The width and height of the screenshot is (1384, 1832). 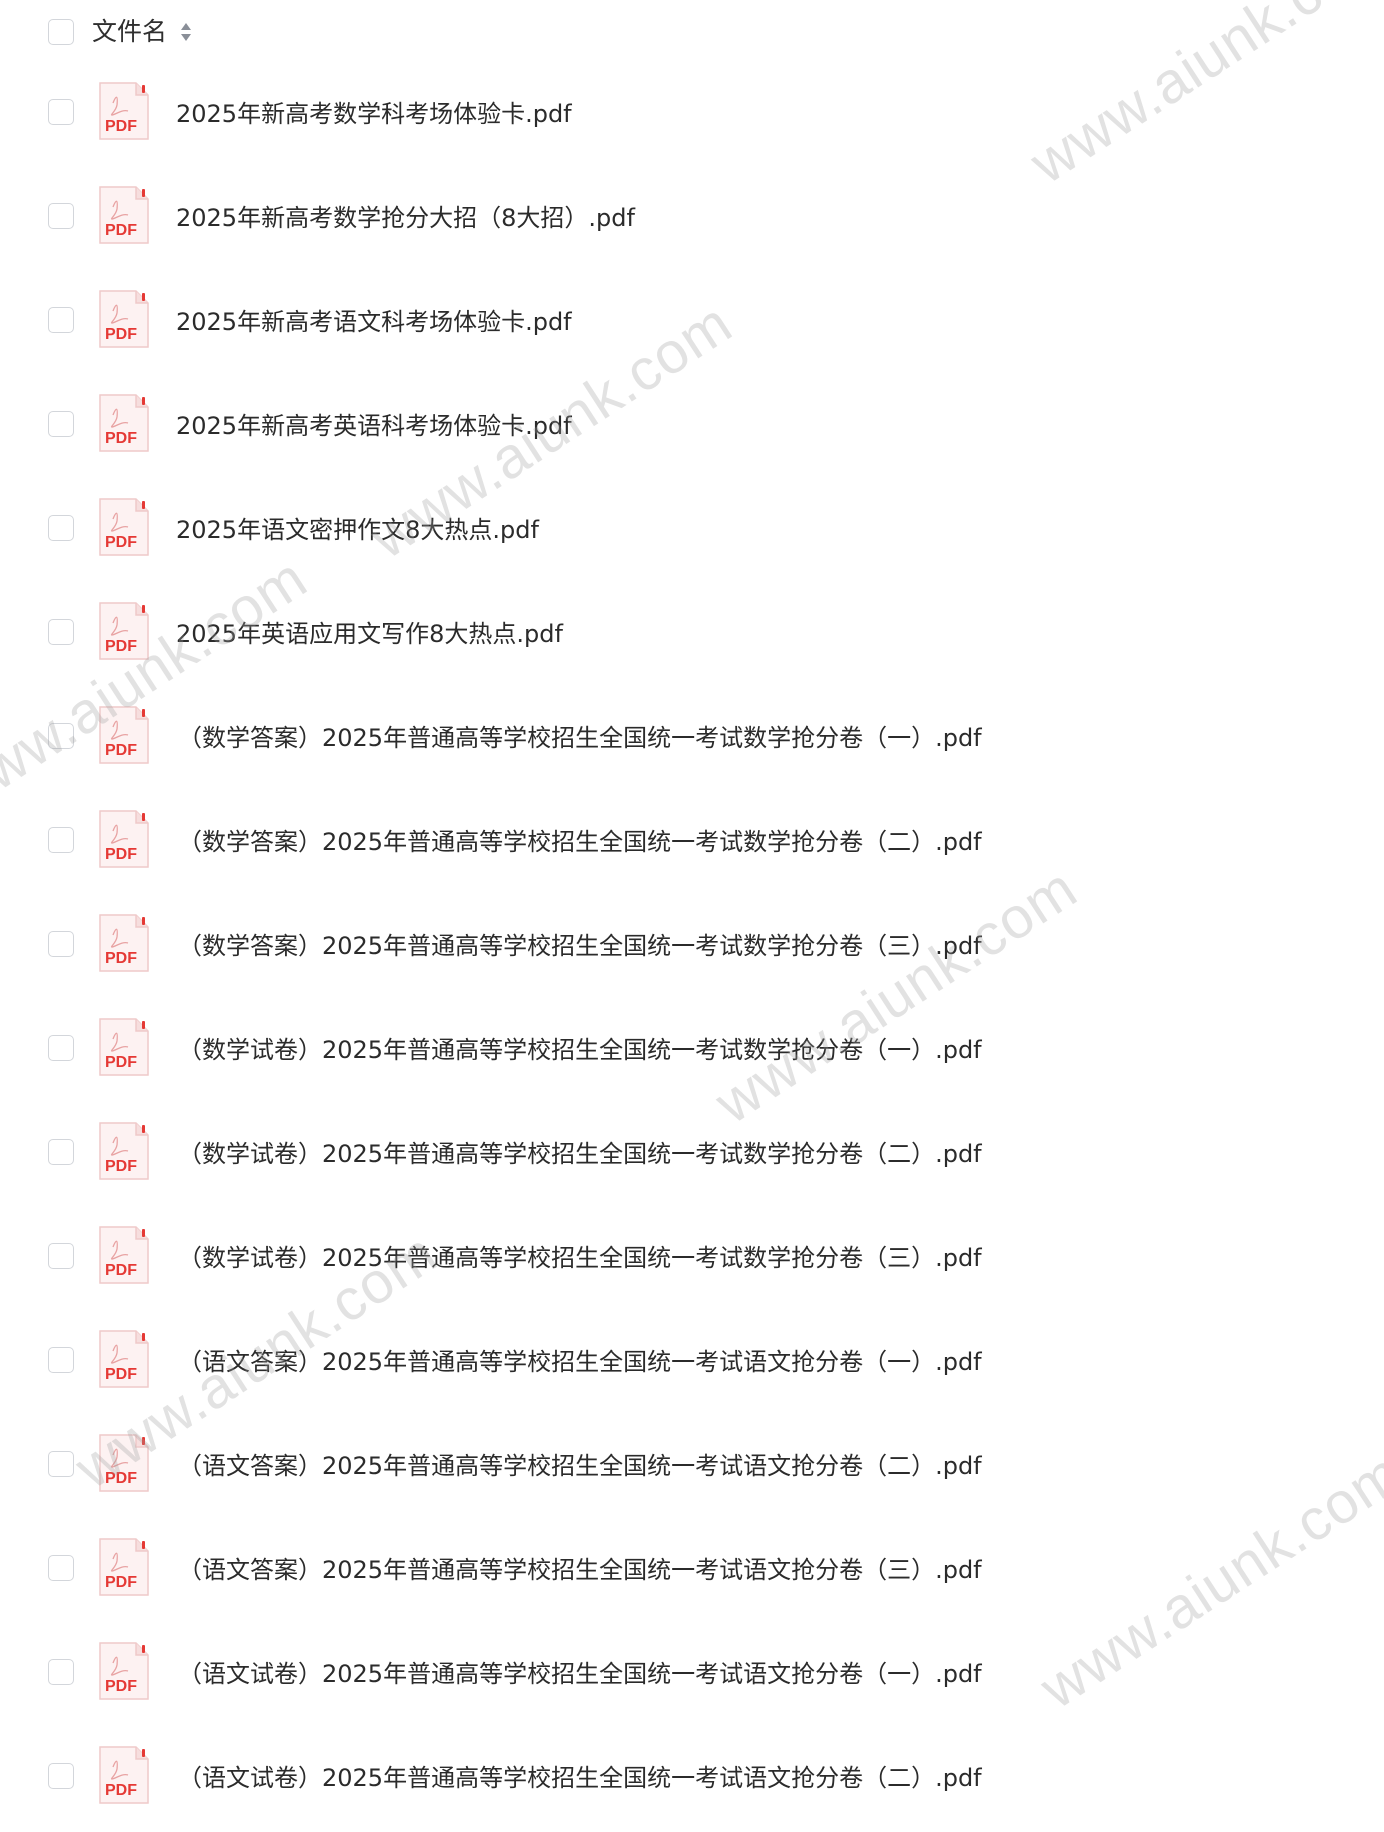 I want to click on file-name-link: （语文答案）2025年普通高等学校招生全国统一考试语文抢分卷（三）.pdf, so click(x=580, y=1570).